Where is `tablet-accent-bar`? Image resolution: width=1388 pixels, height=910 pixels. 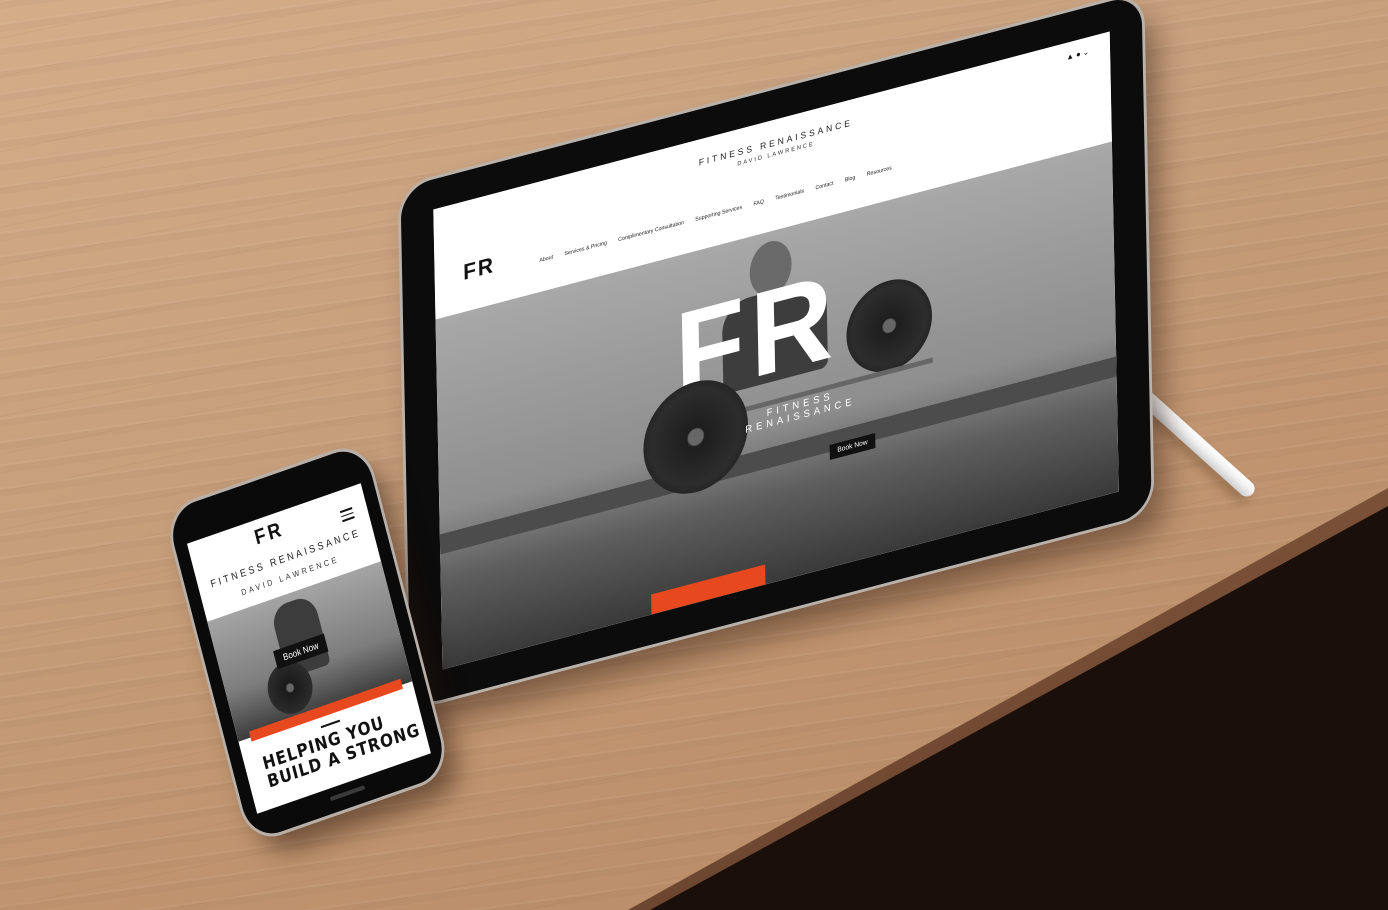
tablet-accent-bar is located at coordinates (708, 589).